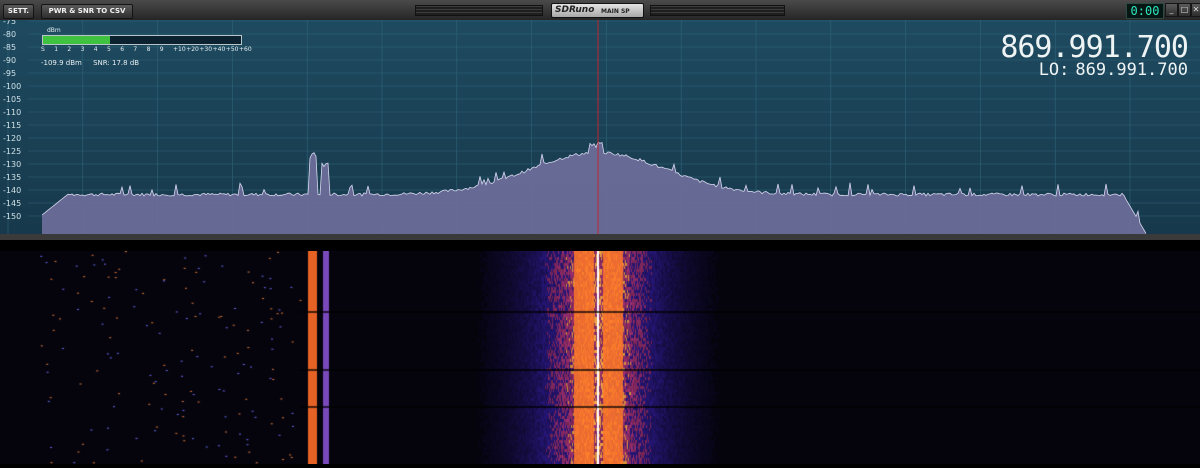  I want to click on y-tick-label: -145, so click(12, 203).